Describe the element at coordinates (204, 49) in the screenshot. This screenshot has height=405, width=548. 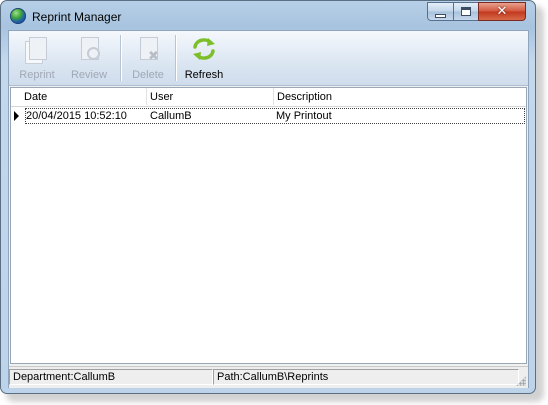
I see `refresh-icon` at that location.